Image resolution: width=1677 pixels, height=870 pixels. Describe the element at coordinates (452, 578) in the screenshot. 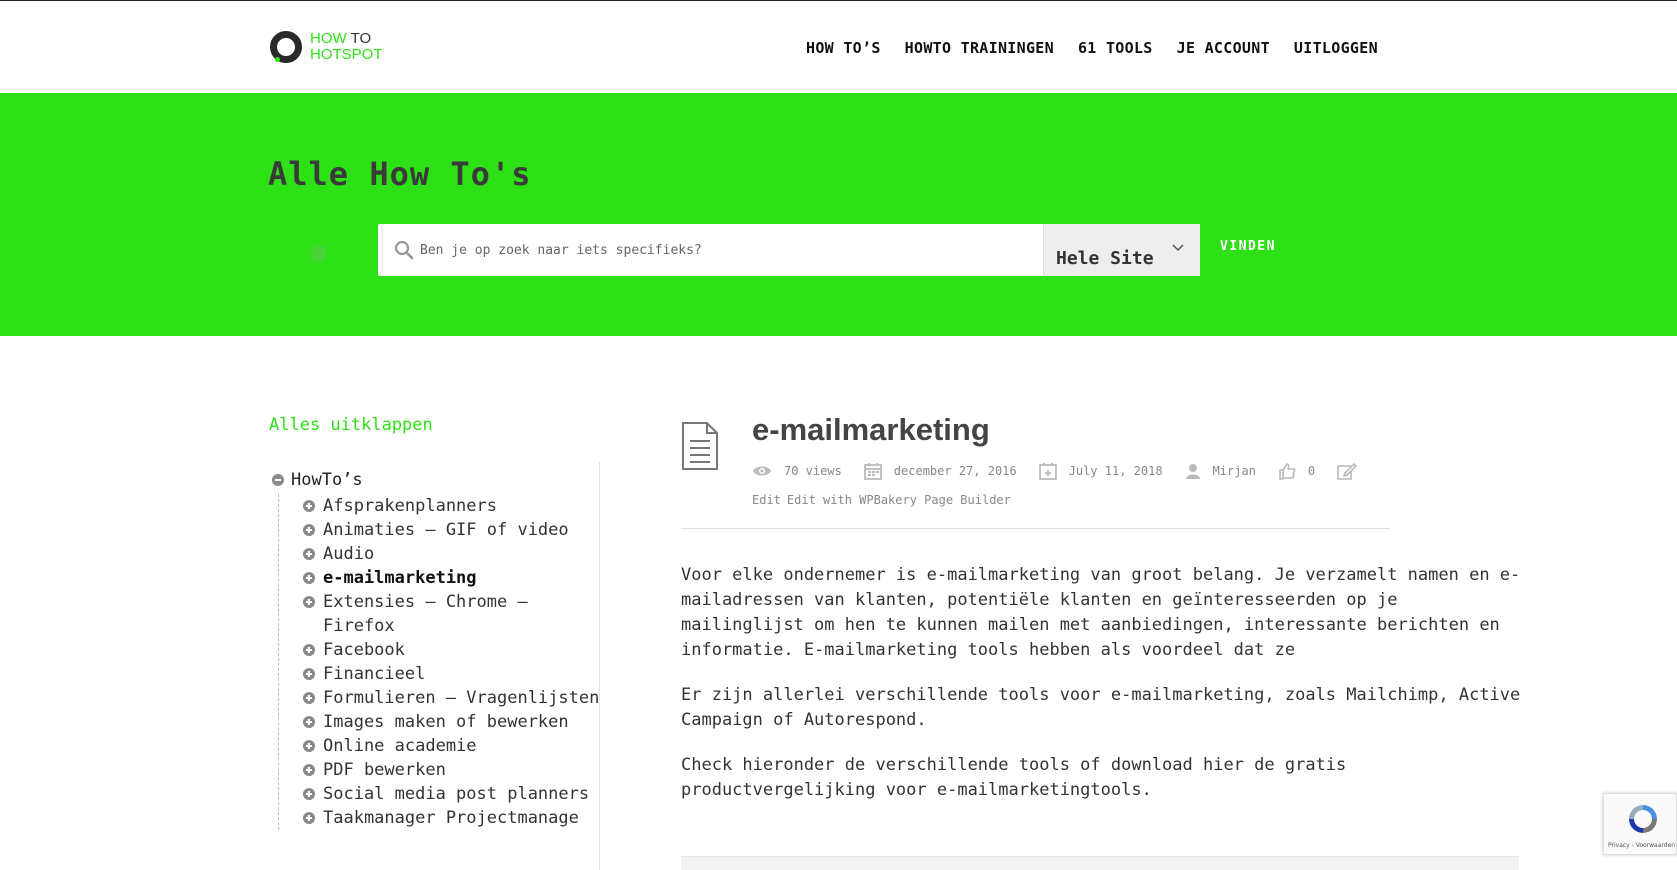

I see `tree-item-e-mailmarketing: e-mailmarketing` at that location.